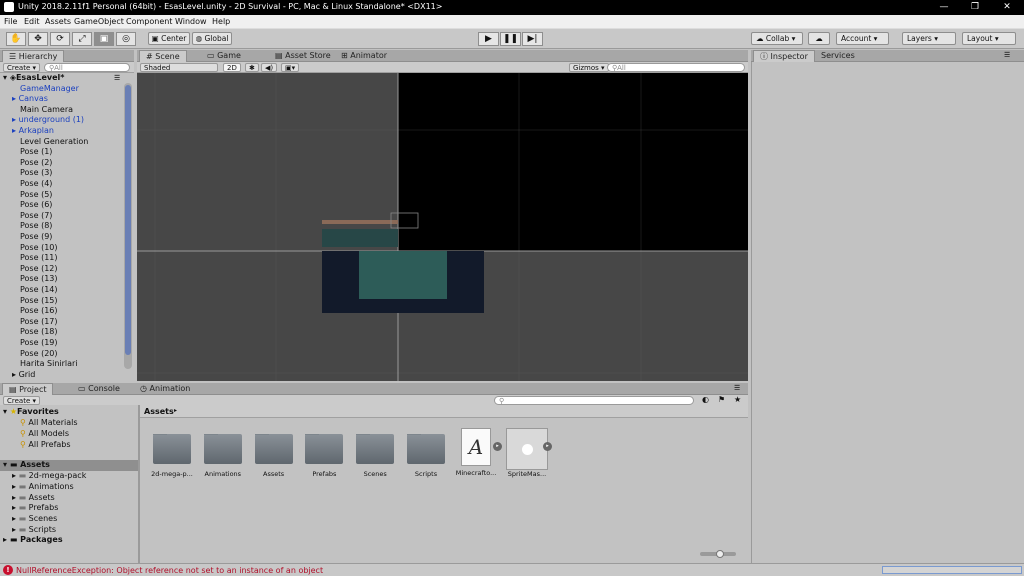  I want to click on hierarchy-item-pose-11: Pose (11), so click(35, 258).